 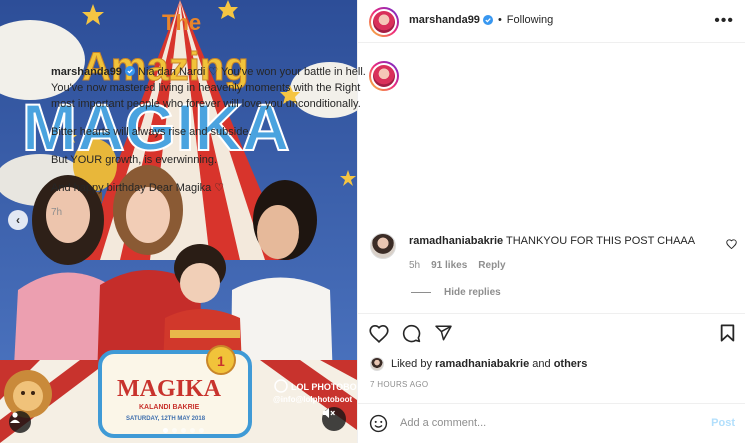 What do you see at coordinates (213, 213) in the screenshot?
I see `caption-timestamp: 7h` at bounding box center [213, 213].